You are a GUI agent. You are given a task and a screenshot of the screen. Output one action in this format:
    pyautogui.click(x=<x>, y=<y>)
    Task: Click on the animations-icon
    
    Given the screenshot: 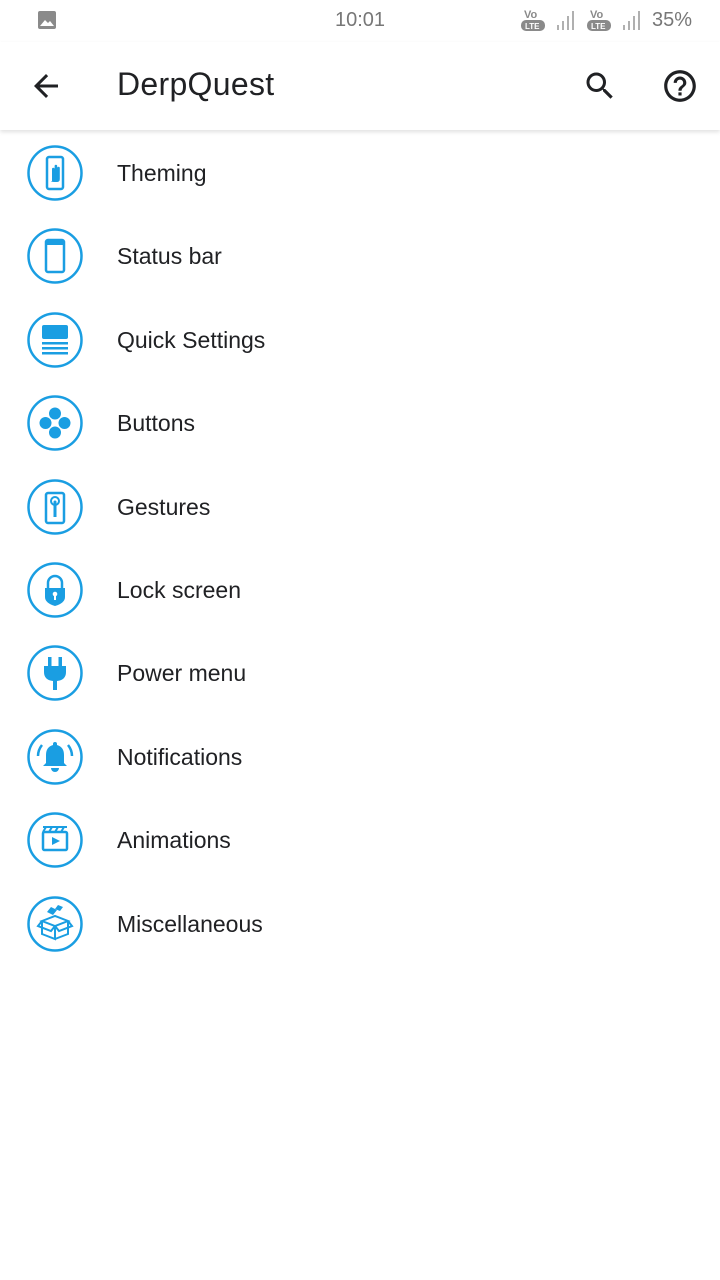 What is the action you would take?
    pyautogui.click(x=55, y=840)
    